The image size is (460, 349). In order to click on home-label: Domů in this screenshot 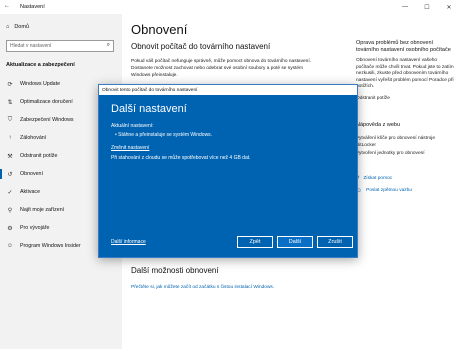, I will do `click(21, 27)`.